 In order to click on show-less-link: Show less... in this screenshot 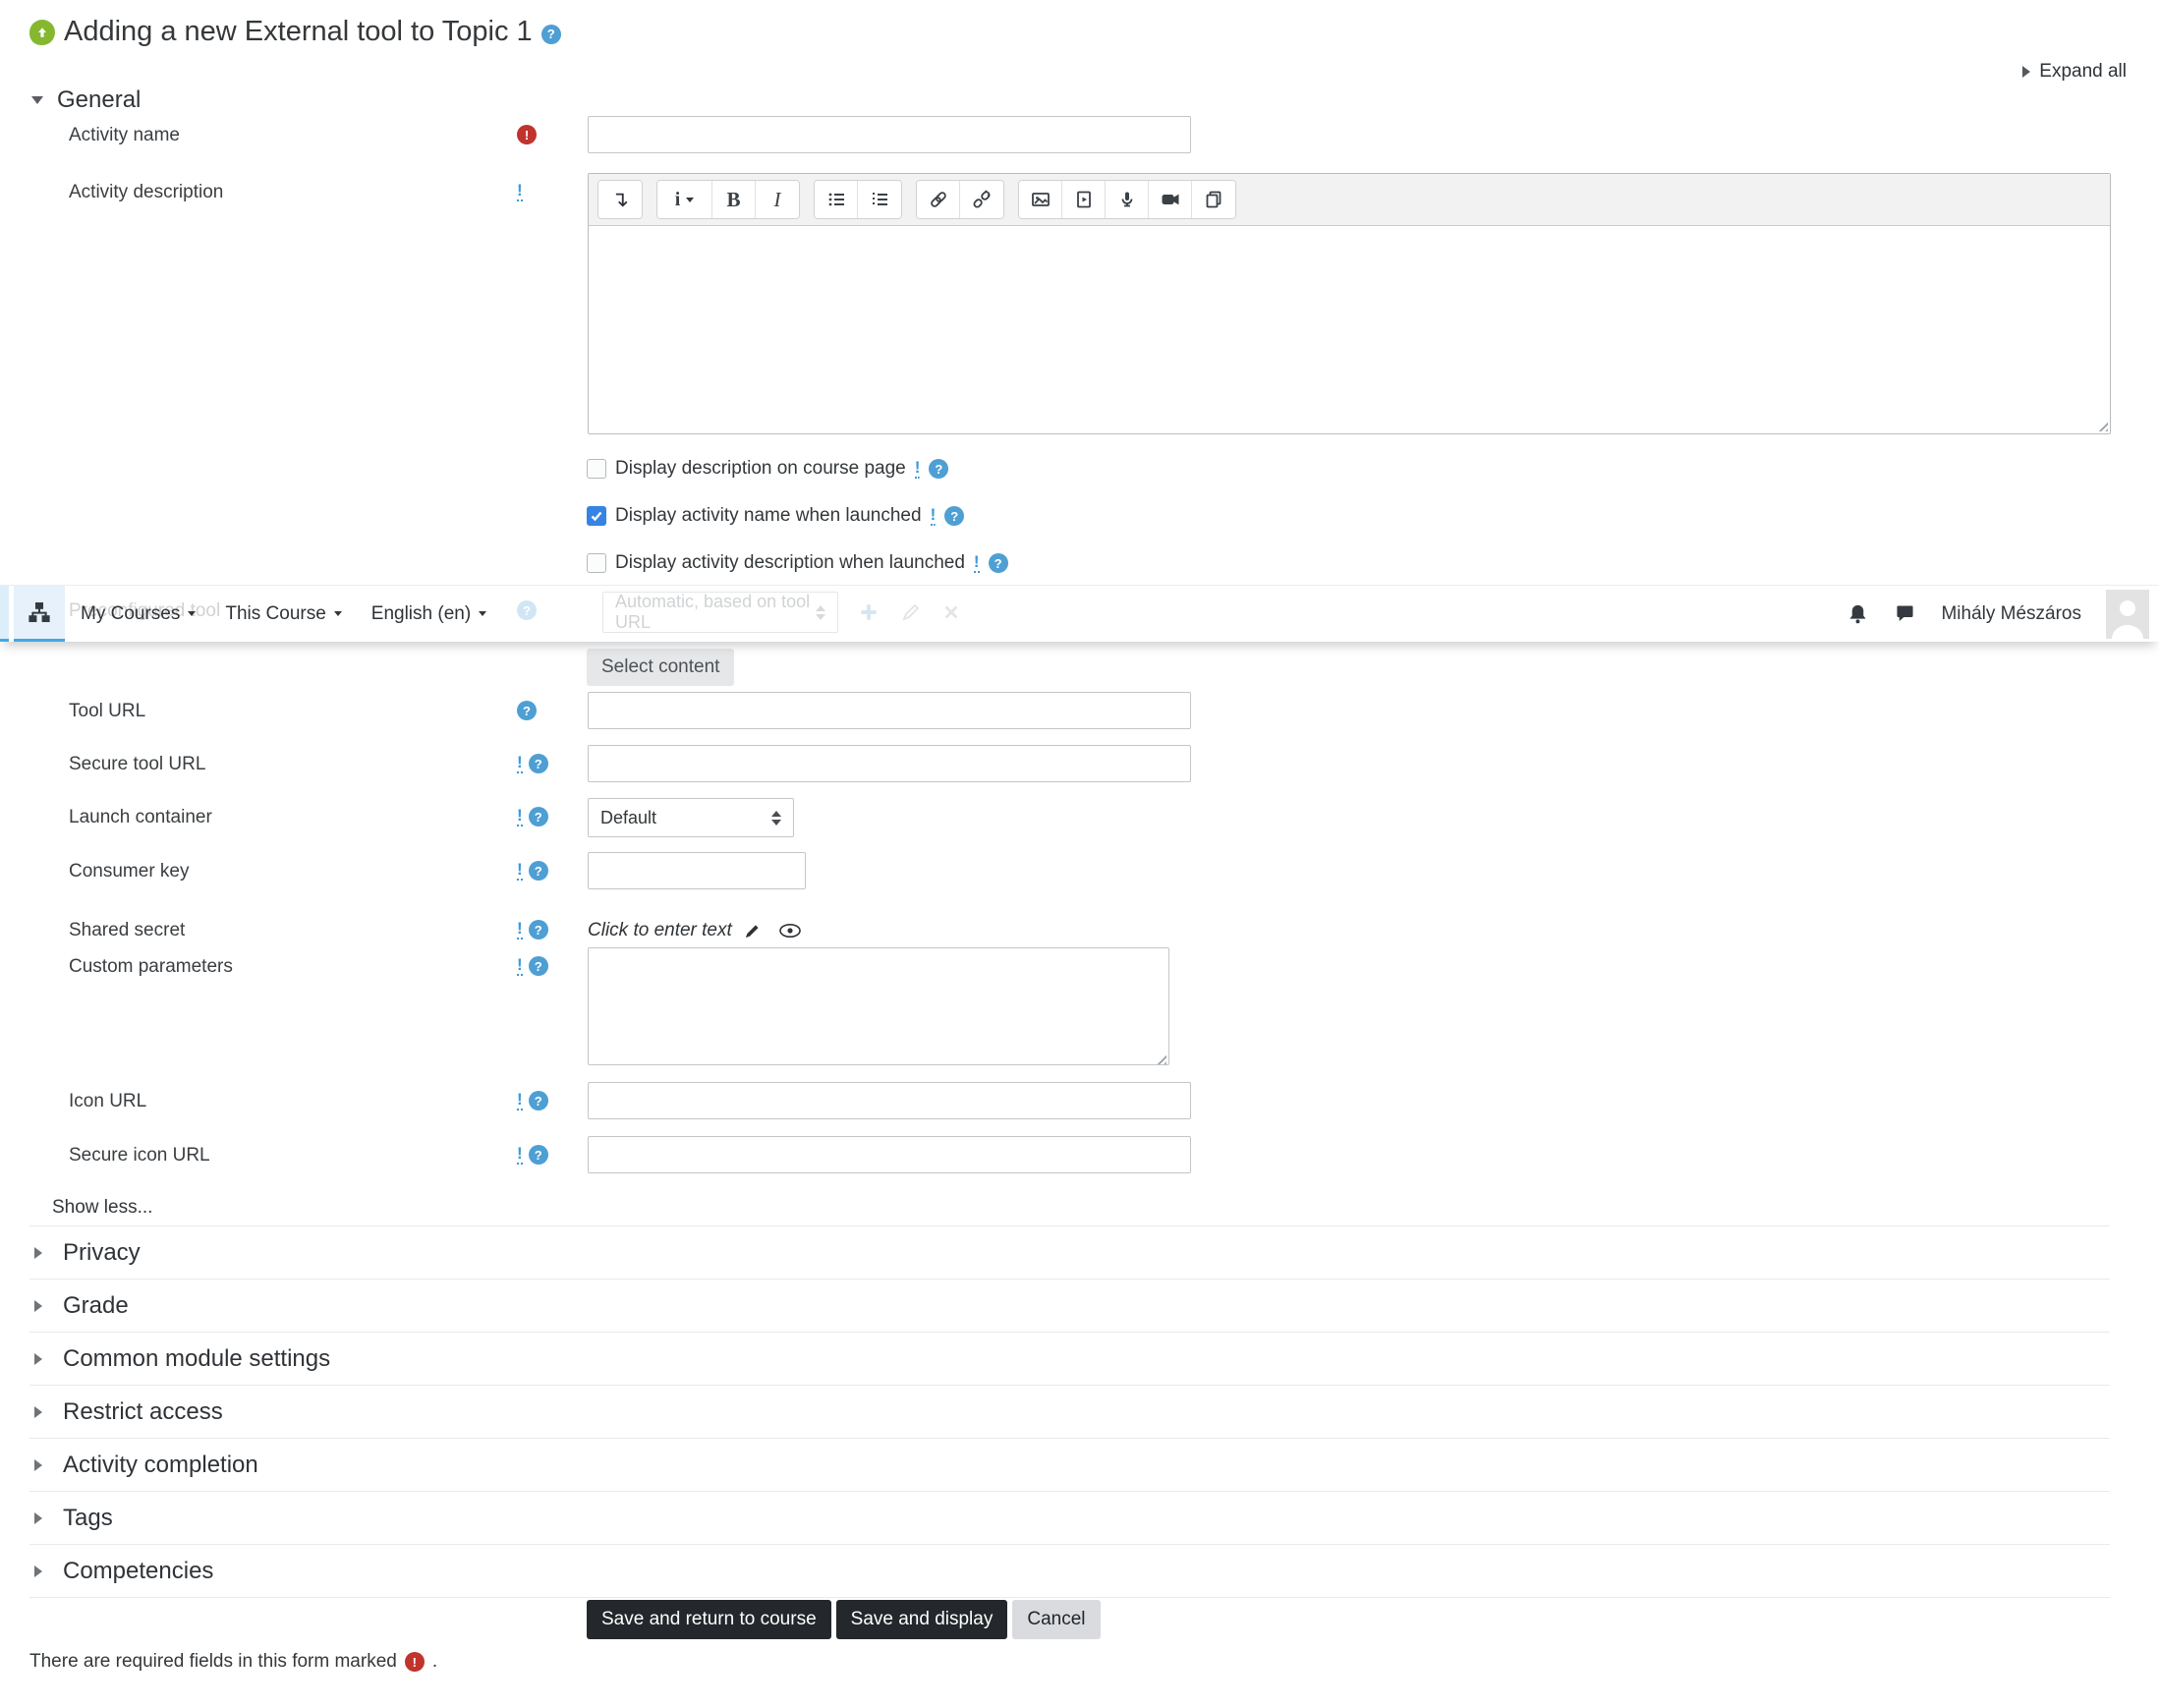, I will do `click(102, 1208)`.